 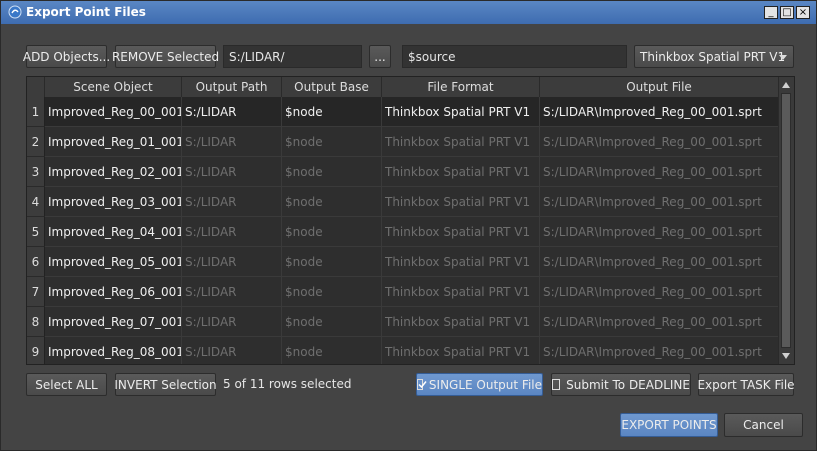 What do you see at coordinates (36, 112) in the screenshot?
I see `row-number: 1` at bounding box center [36, 112].